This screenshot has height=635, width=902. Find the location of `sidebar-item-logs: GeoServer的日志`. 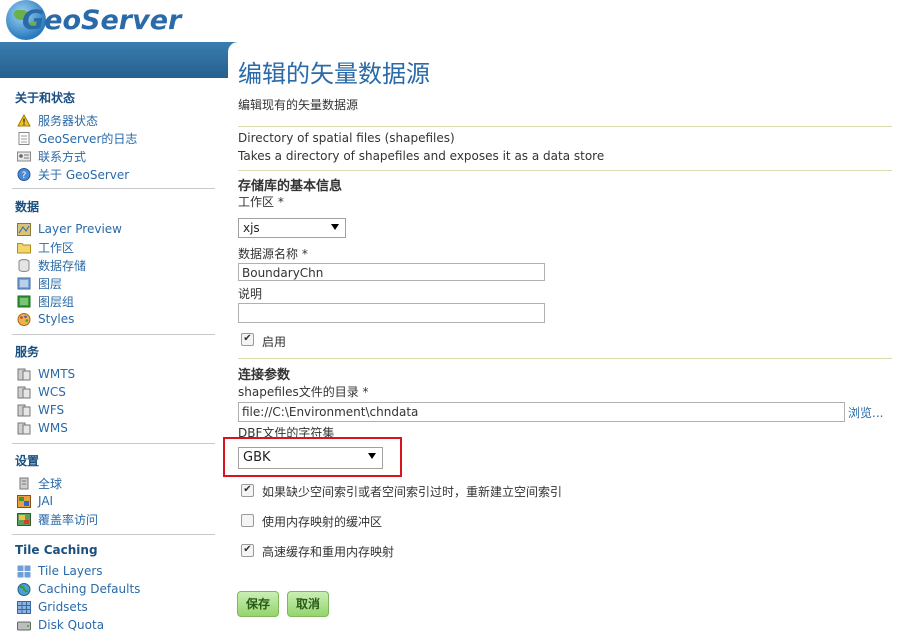

sidebar-item-logs: GeoServer的日志 is located at coordinates (115, 138).